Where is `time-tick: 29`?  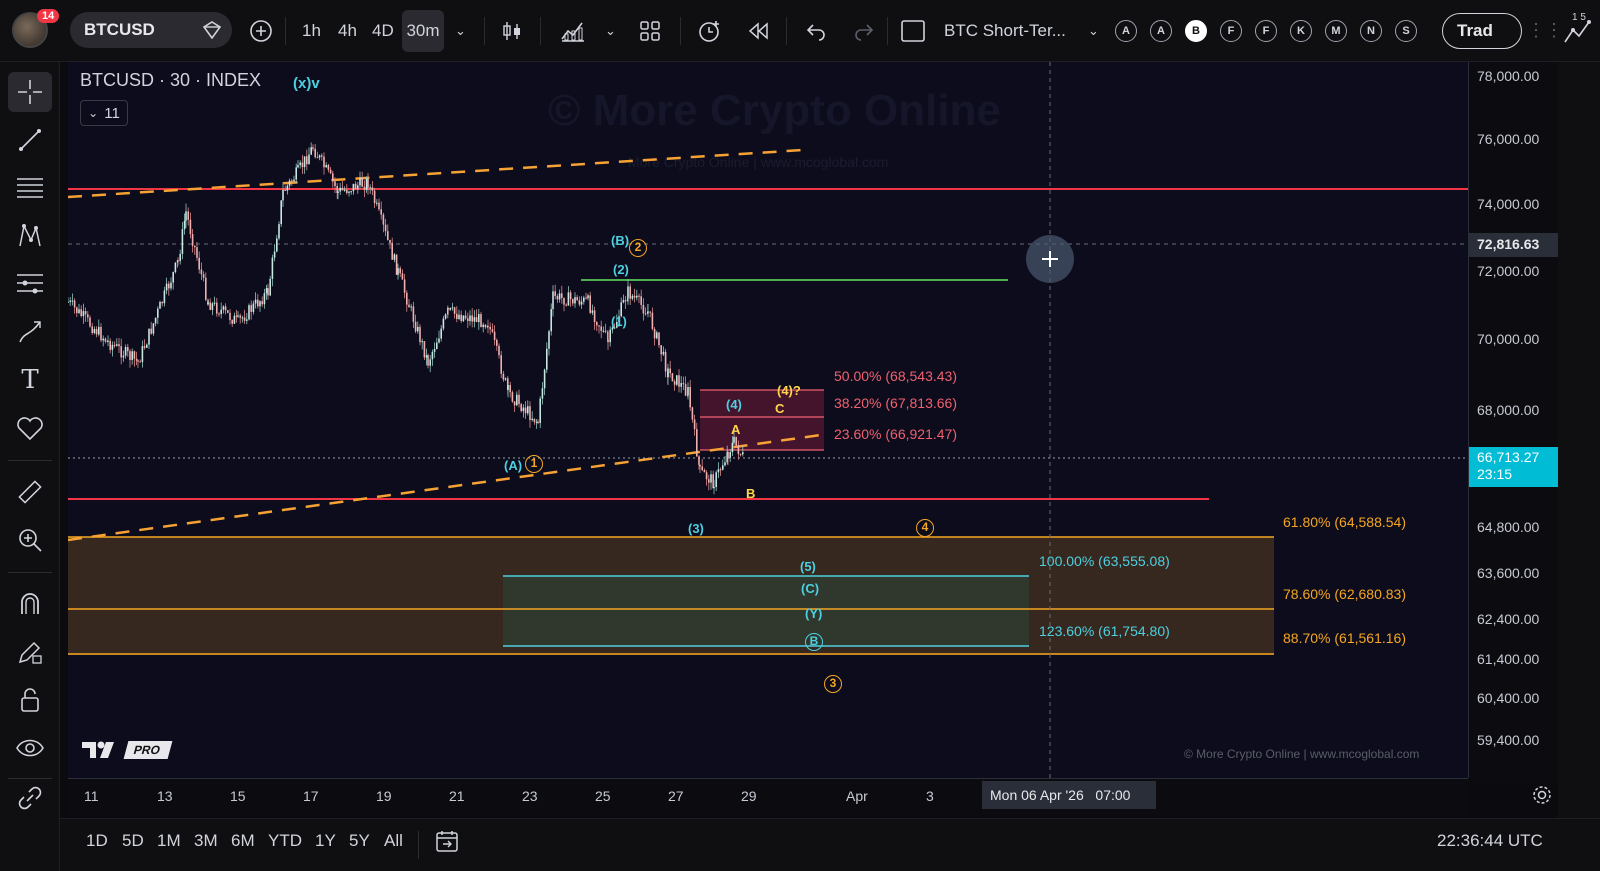
time-tick: 29 is located at coordinates (749, 796).